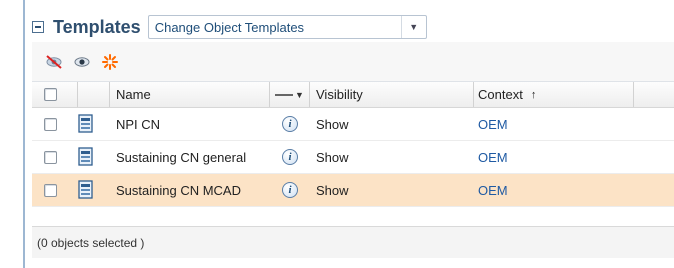 The width and height of the screenshot is (674, 268). I want to click on column-header-name-label: Name, so click(133, 94).